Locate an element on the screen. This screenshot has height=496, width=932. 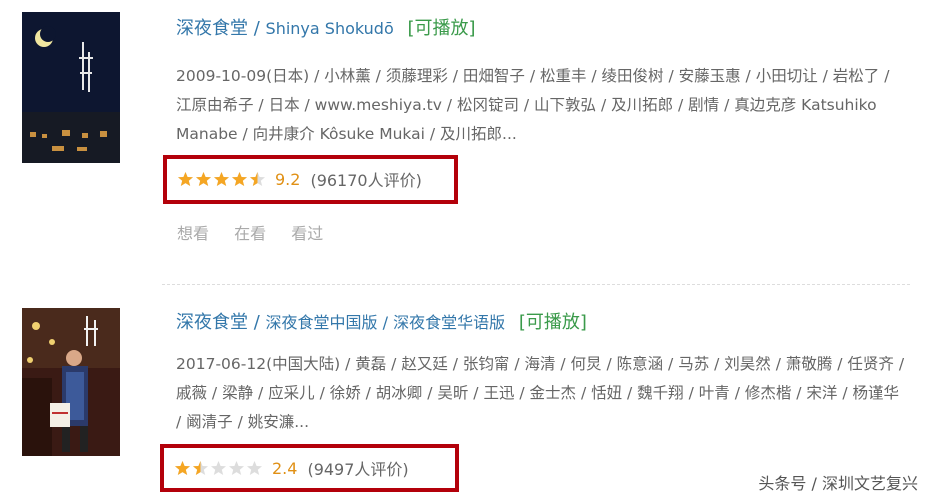
movie-title: 深夜食堂 / 深夜食堂中国版 / 深夜食堂华语版 [可播放] is located at coordinates (381, 323).